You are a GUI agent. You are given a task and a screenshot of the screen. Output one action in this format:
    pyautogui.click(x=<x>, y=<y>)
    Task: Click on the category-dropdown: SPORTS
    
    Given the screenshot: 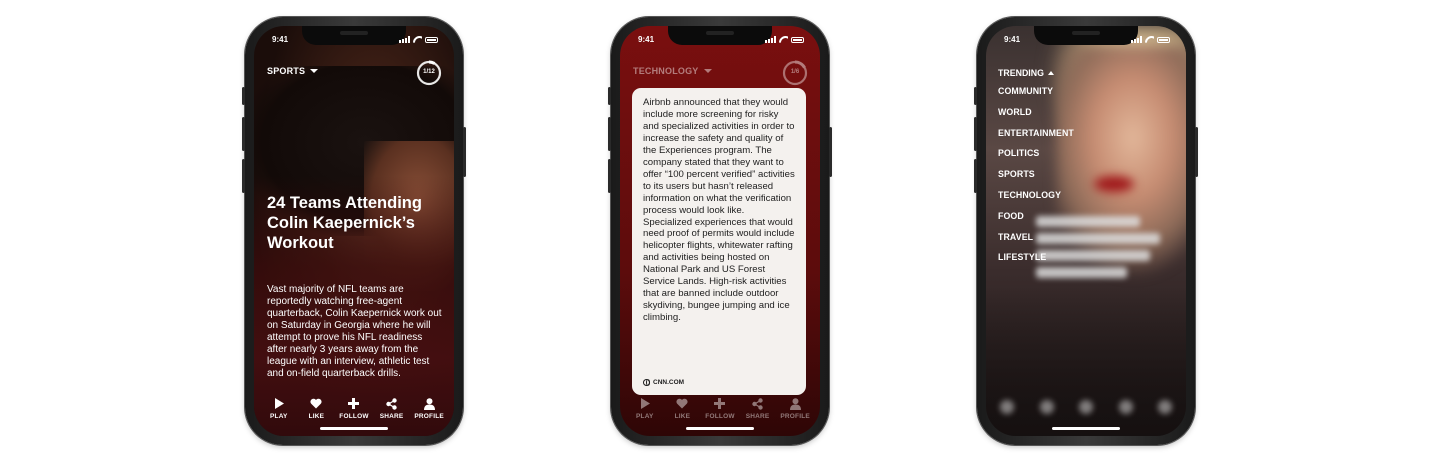 What is the action you would take?
    pyautogui.click(x=293, y=71)
    